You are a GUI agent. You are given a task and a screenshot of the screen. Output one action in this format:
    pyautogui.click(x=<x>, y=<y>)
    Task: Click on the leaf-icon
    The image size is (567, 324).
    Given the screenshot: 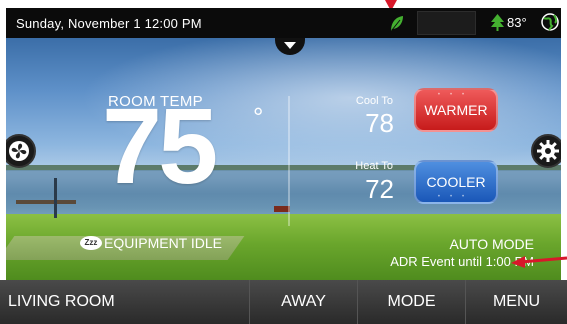 What is the action you would take?
    pyautogui.click(x=396, y=23)
    